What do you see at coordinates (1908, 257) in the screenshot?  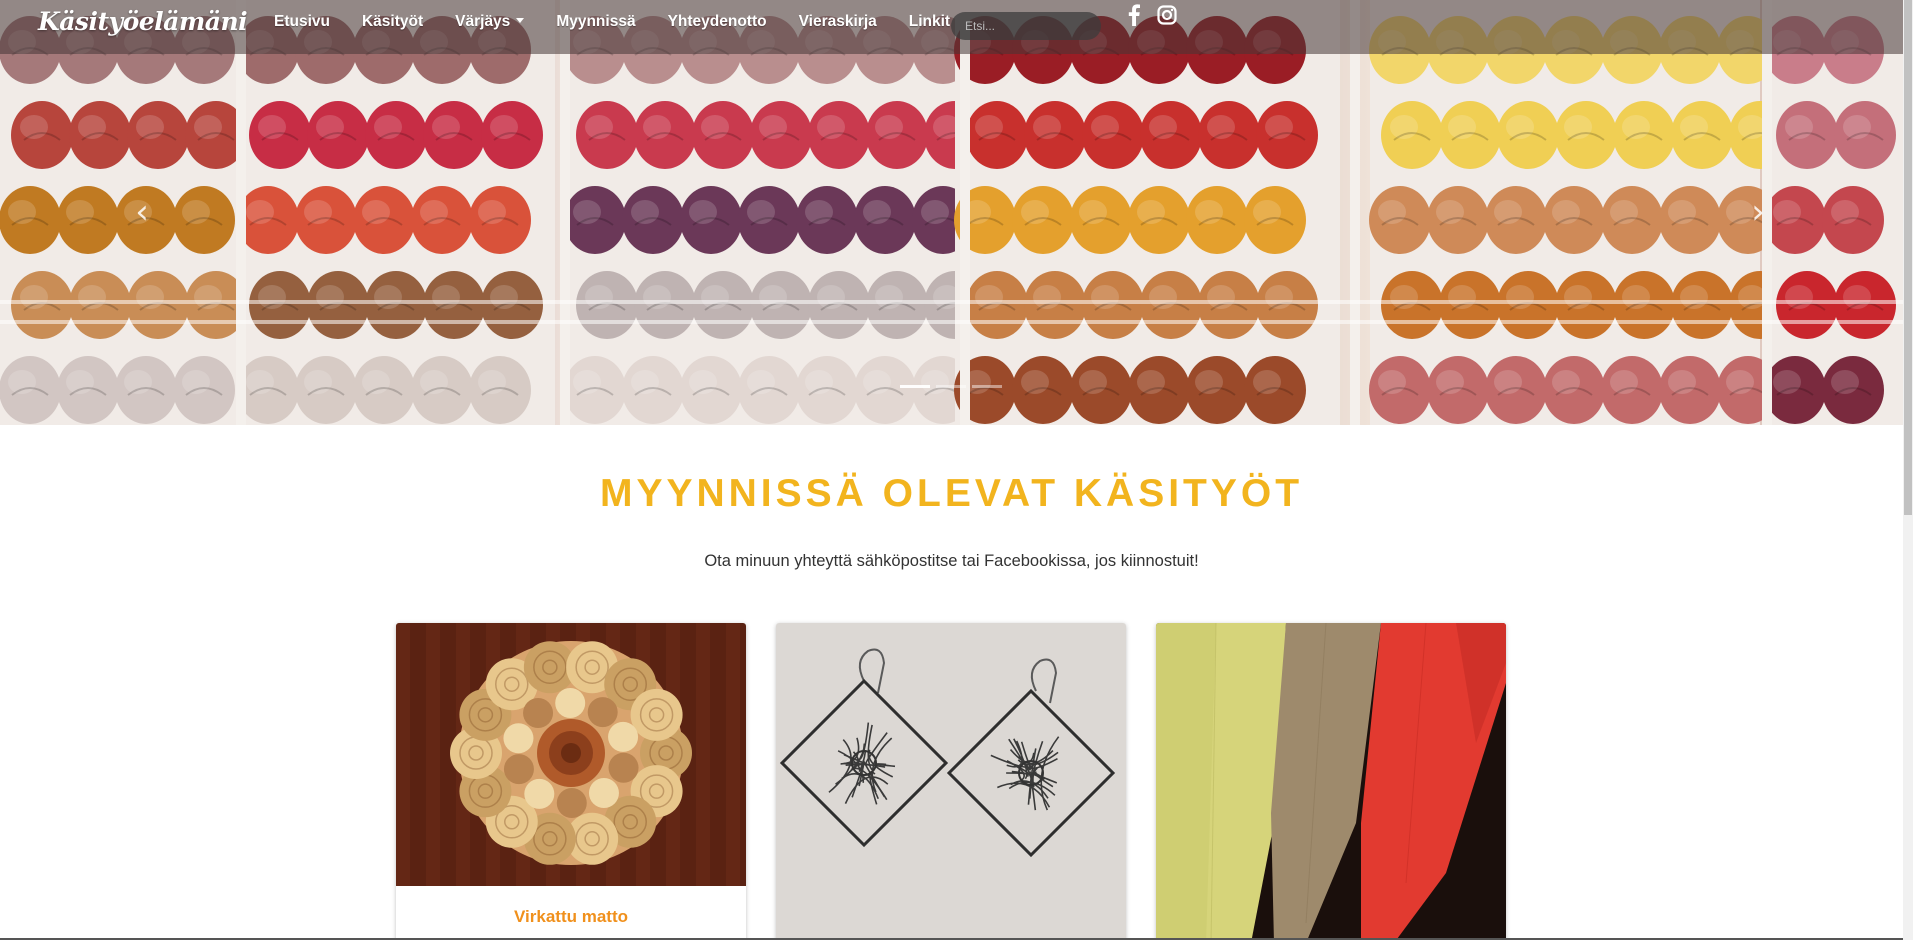 I see `scrollbar-thumb` at bounding box center [1908, 257].